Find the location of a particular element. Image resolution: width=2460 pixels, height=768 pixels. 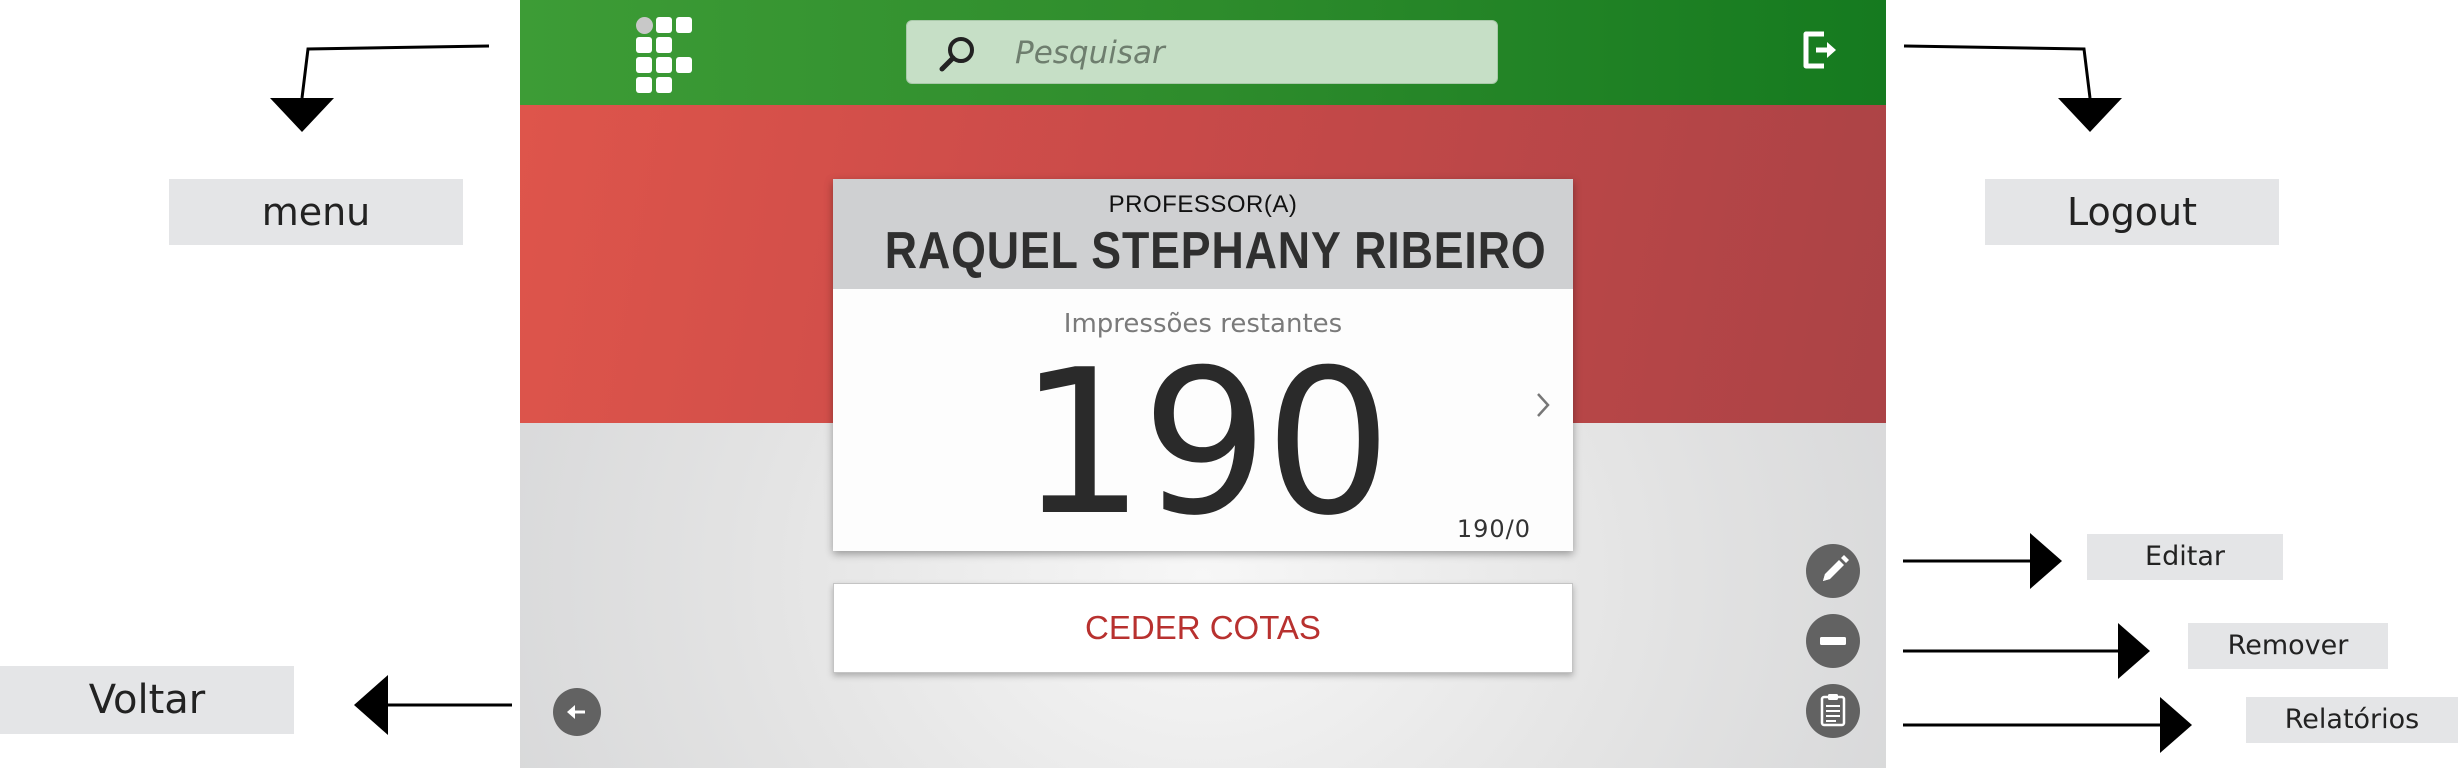

annotation-remover: Remover is located at coordinates (2288, 646).